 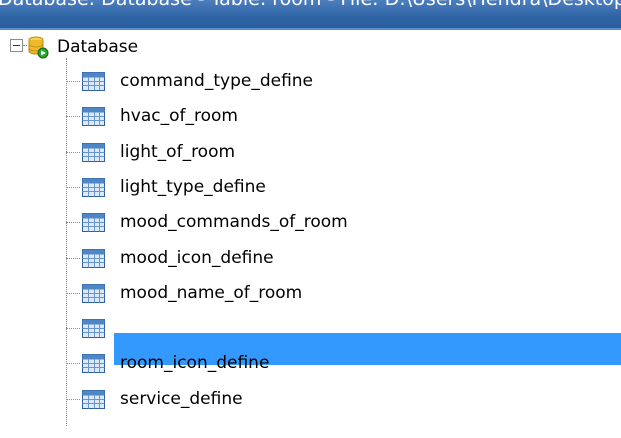 I want to click on tree-item-light-type-define: light_type_define, so click(x=193, y=187).